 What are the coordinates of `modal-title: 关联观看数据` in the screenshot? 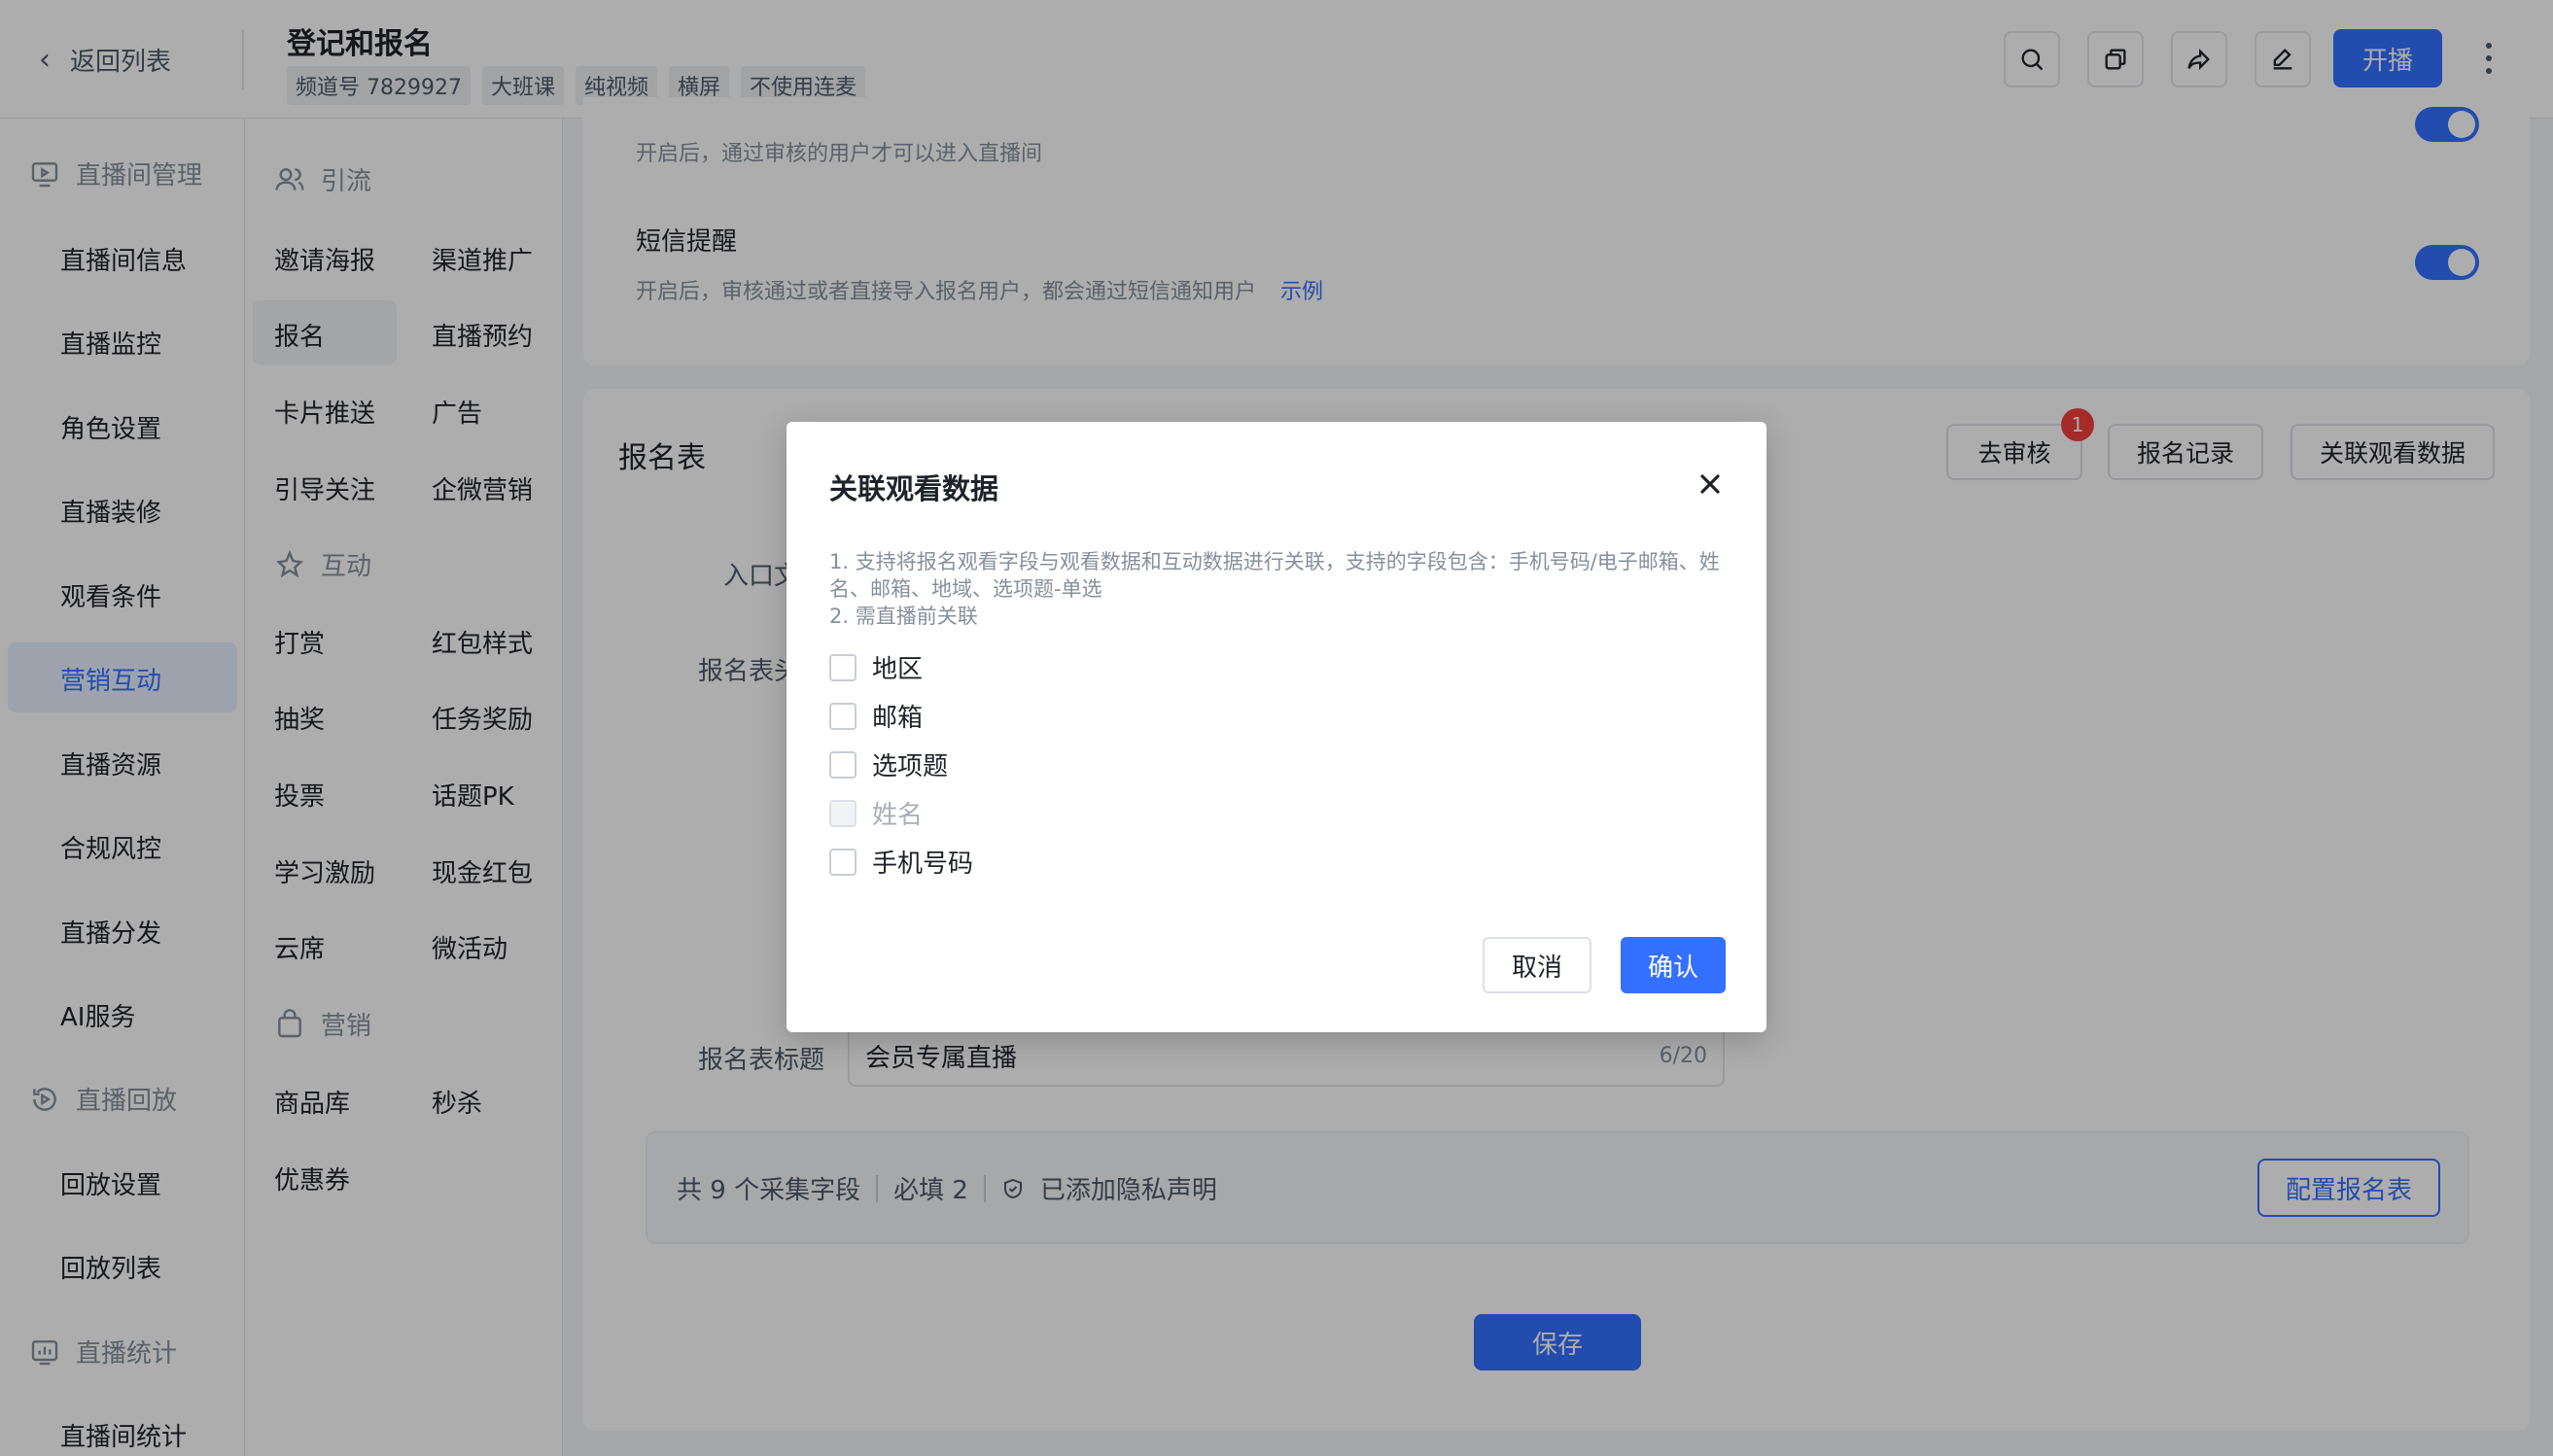 It's located at (914, 488).